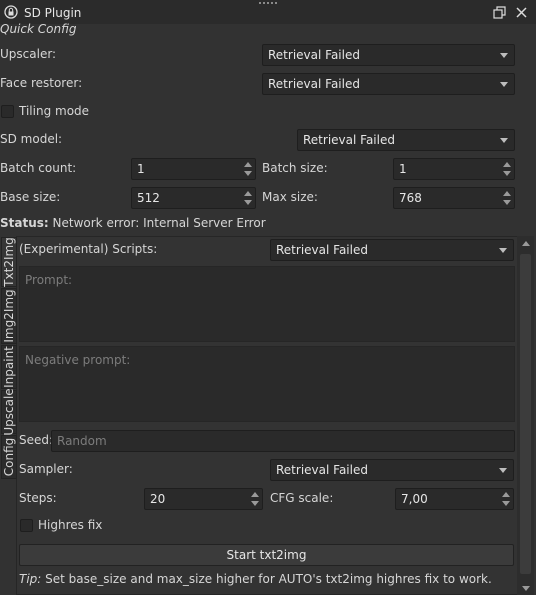 This screenshot has width=536, height=595. What do you see at coordinates (526, 588) in the screenshot?
I see `scroll-down-icon` at bounding box center [526, 588].